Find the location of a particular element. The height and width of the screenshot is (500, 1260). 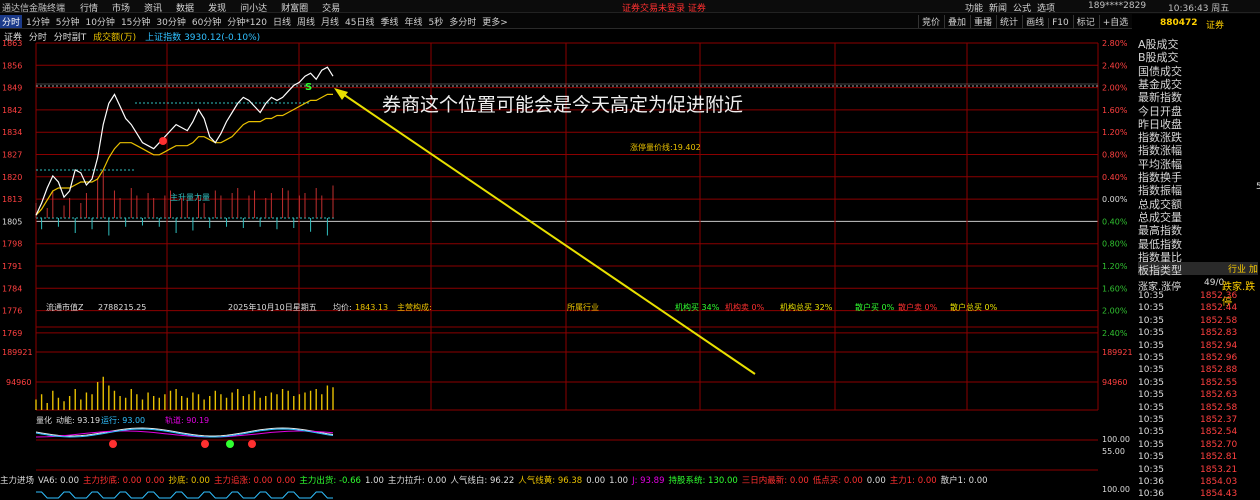

tick-row: 10:35 1852.54 is located at coordinates (1187, 432).